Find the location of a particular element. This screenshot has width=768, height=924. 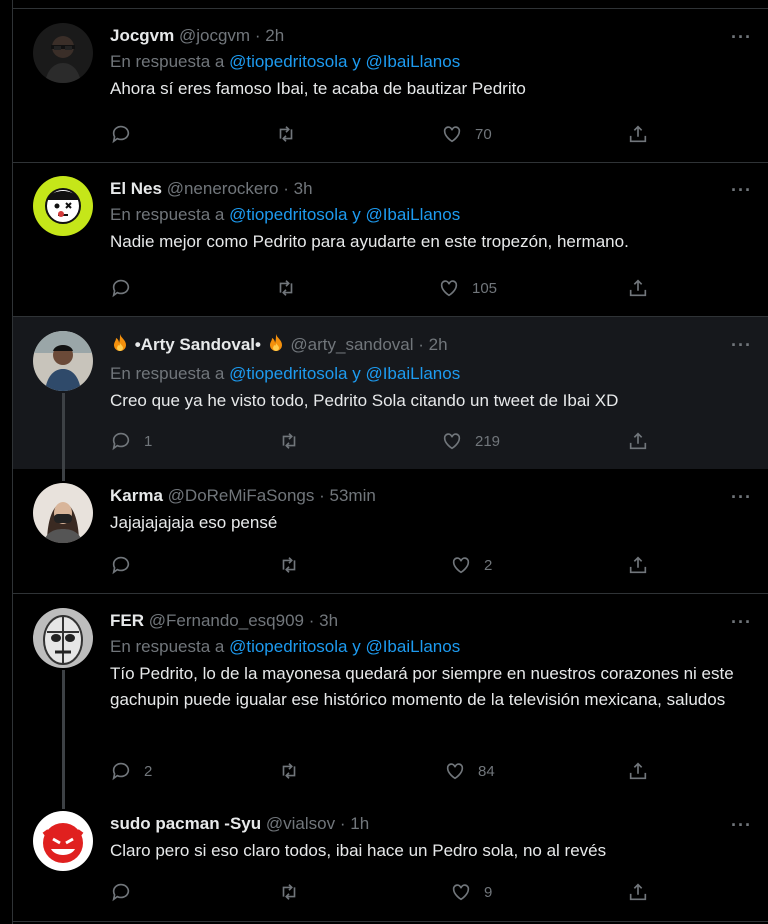

like-button: 105 is located at coordinates (467, 288).